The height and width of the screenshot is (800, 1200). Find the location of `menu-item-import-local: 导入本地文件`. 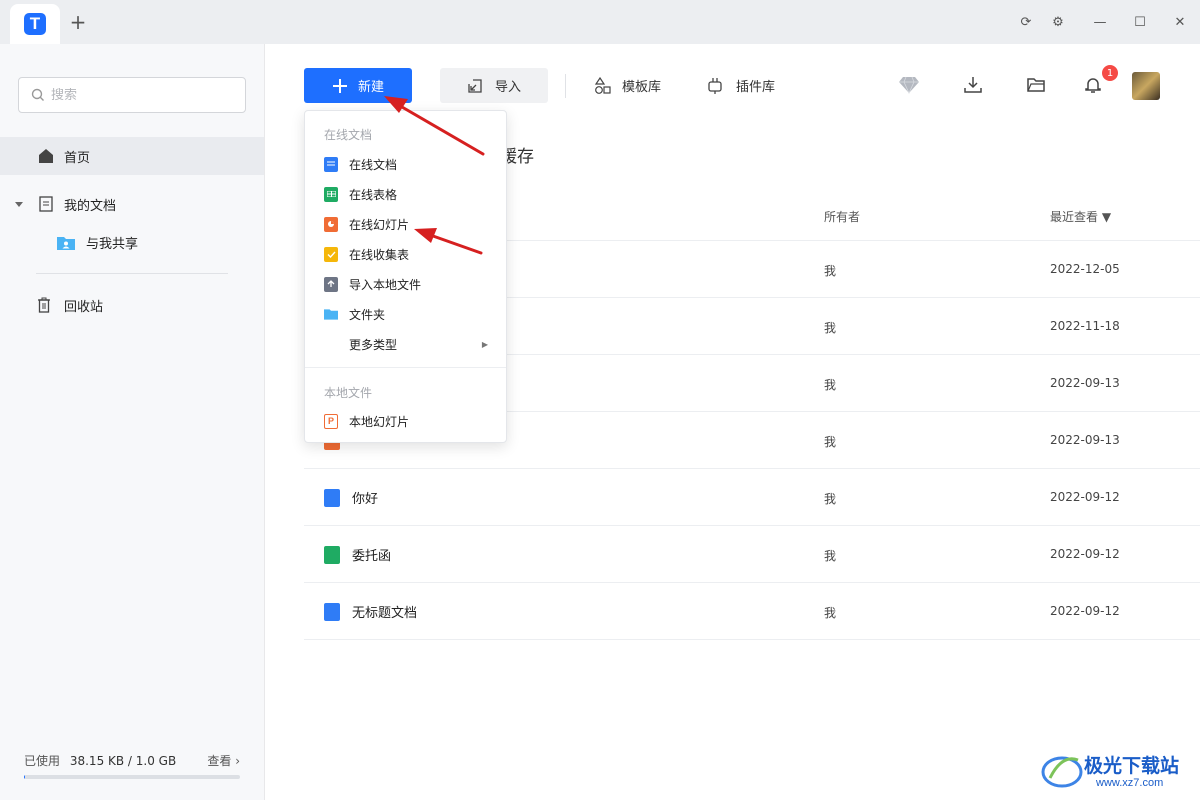

menu-item-import-local: 导入本地文件 is located at coordinates (405, 284).